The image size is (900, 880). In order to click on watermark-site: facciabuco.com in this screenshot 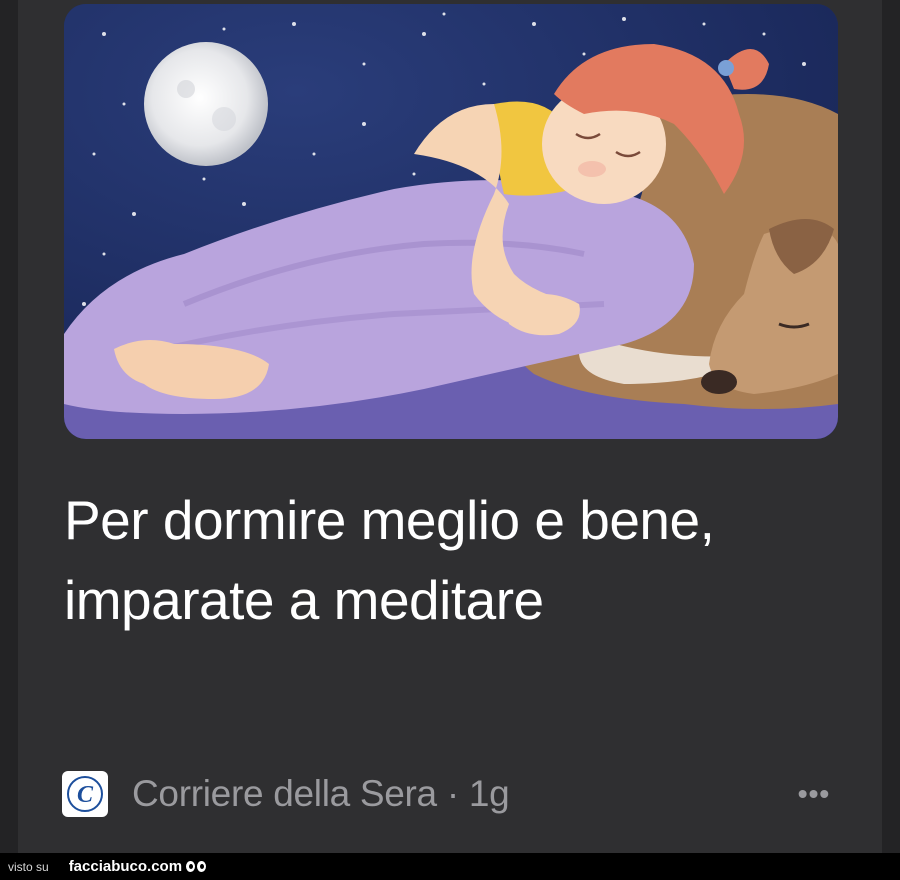, I will do `click(125, 866)`.